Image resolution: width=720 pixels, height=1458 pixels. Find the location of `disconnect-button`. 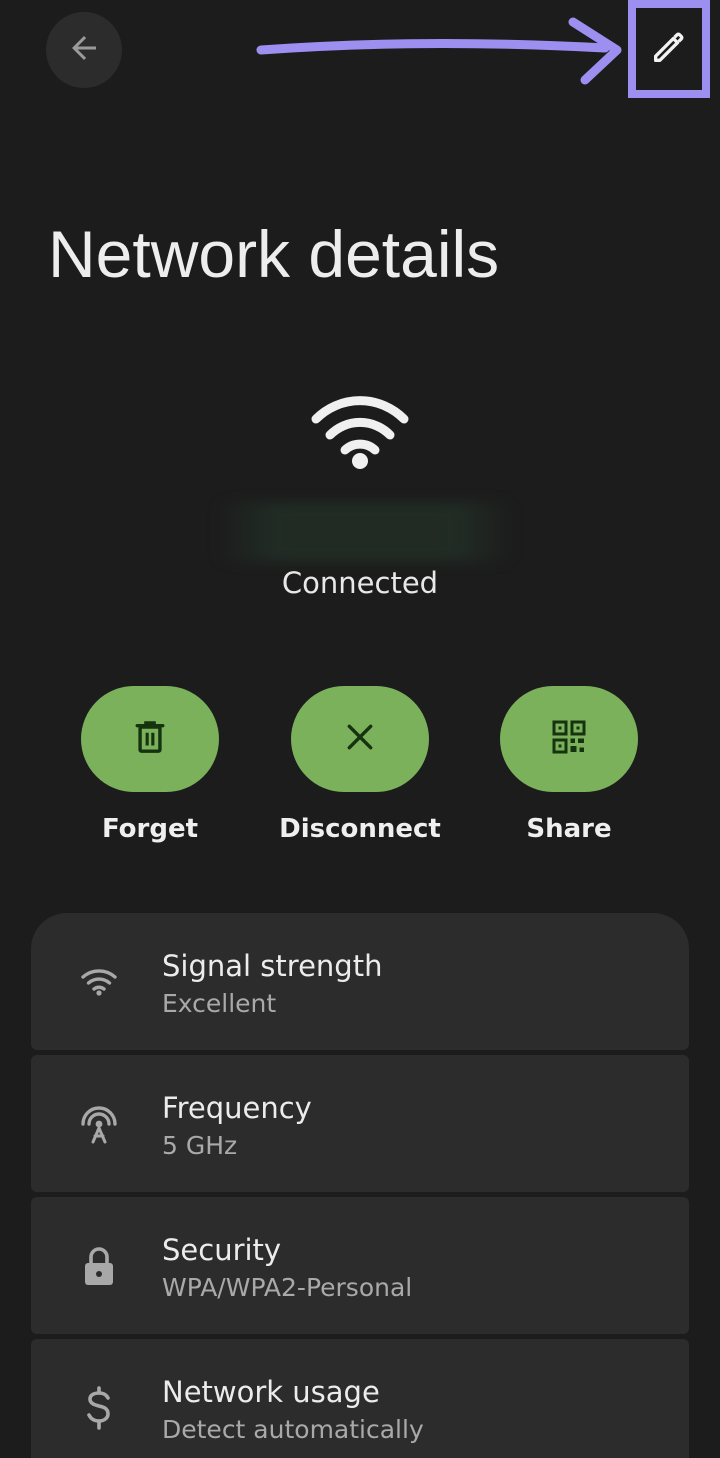

disconnect-button is located at coordinates (360, 739).